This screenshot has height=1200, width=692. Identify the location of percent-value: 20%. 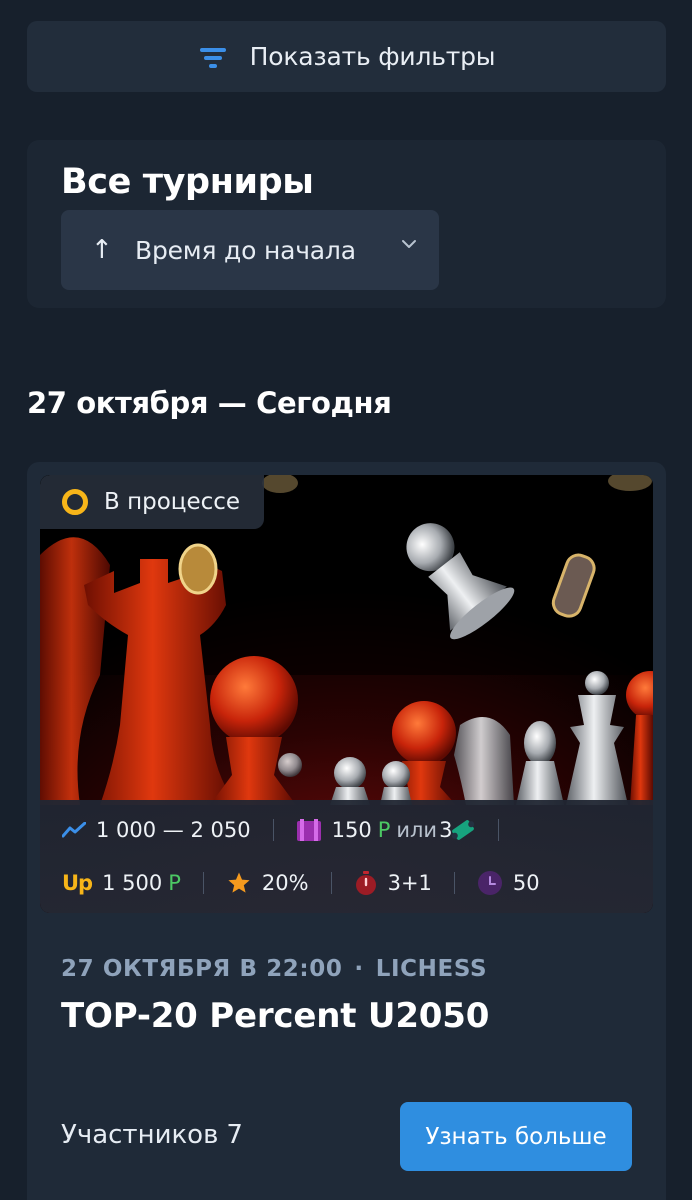
(285, 883).